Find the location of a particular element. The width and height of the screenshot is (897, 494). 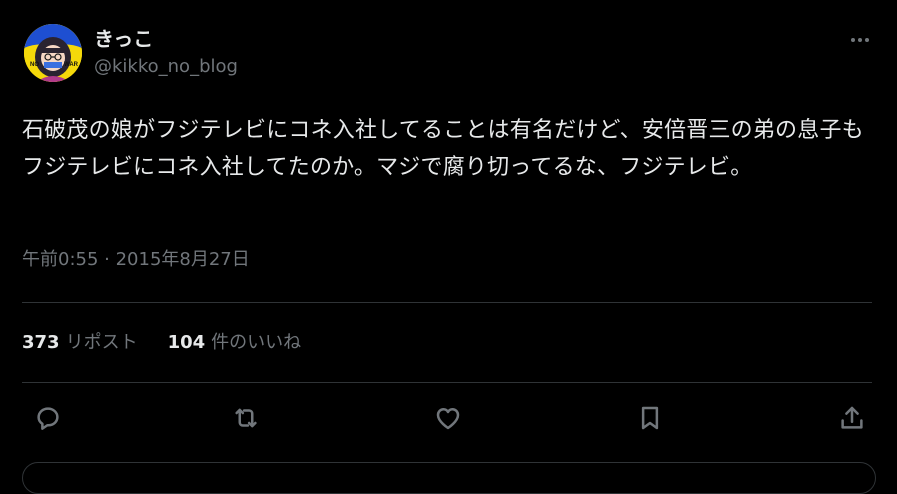

bookmark-icon is located at coordinates (650, 418).